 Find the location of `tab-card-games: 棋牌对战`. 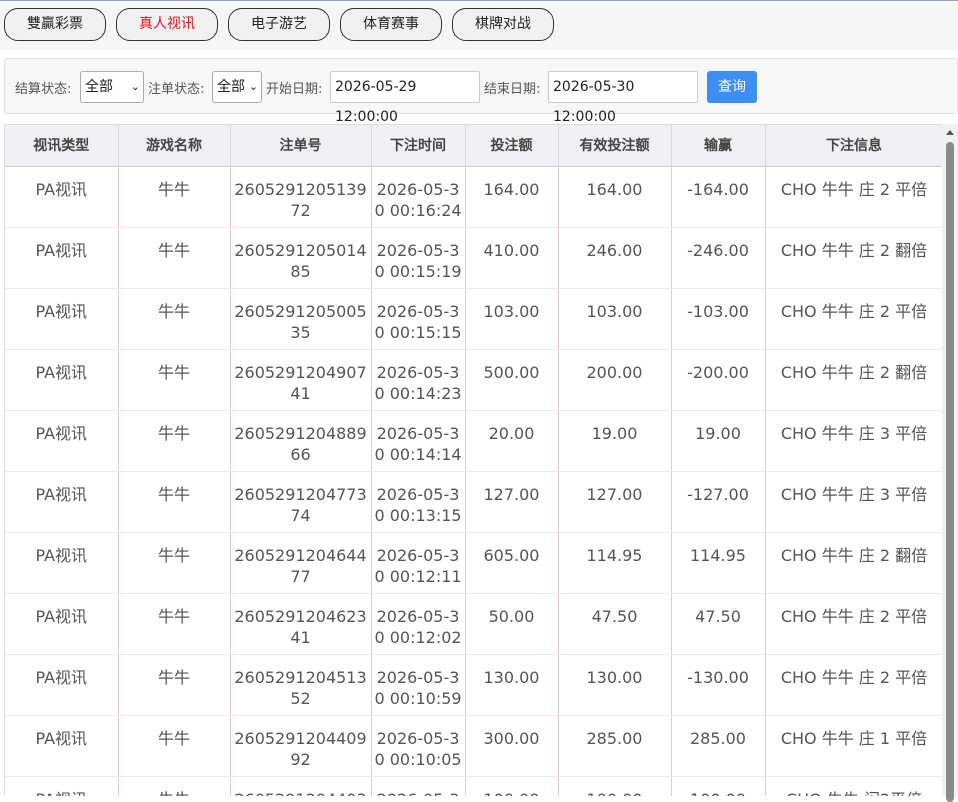

tab-card-games: 棋牌对战 is located at coordinates (503, 24).